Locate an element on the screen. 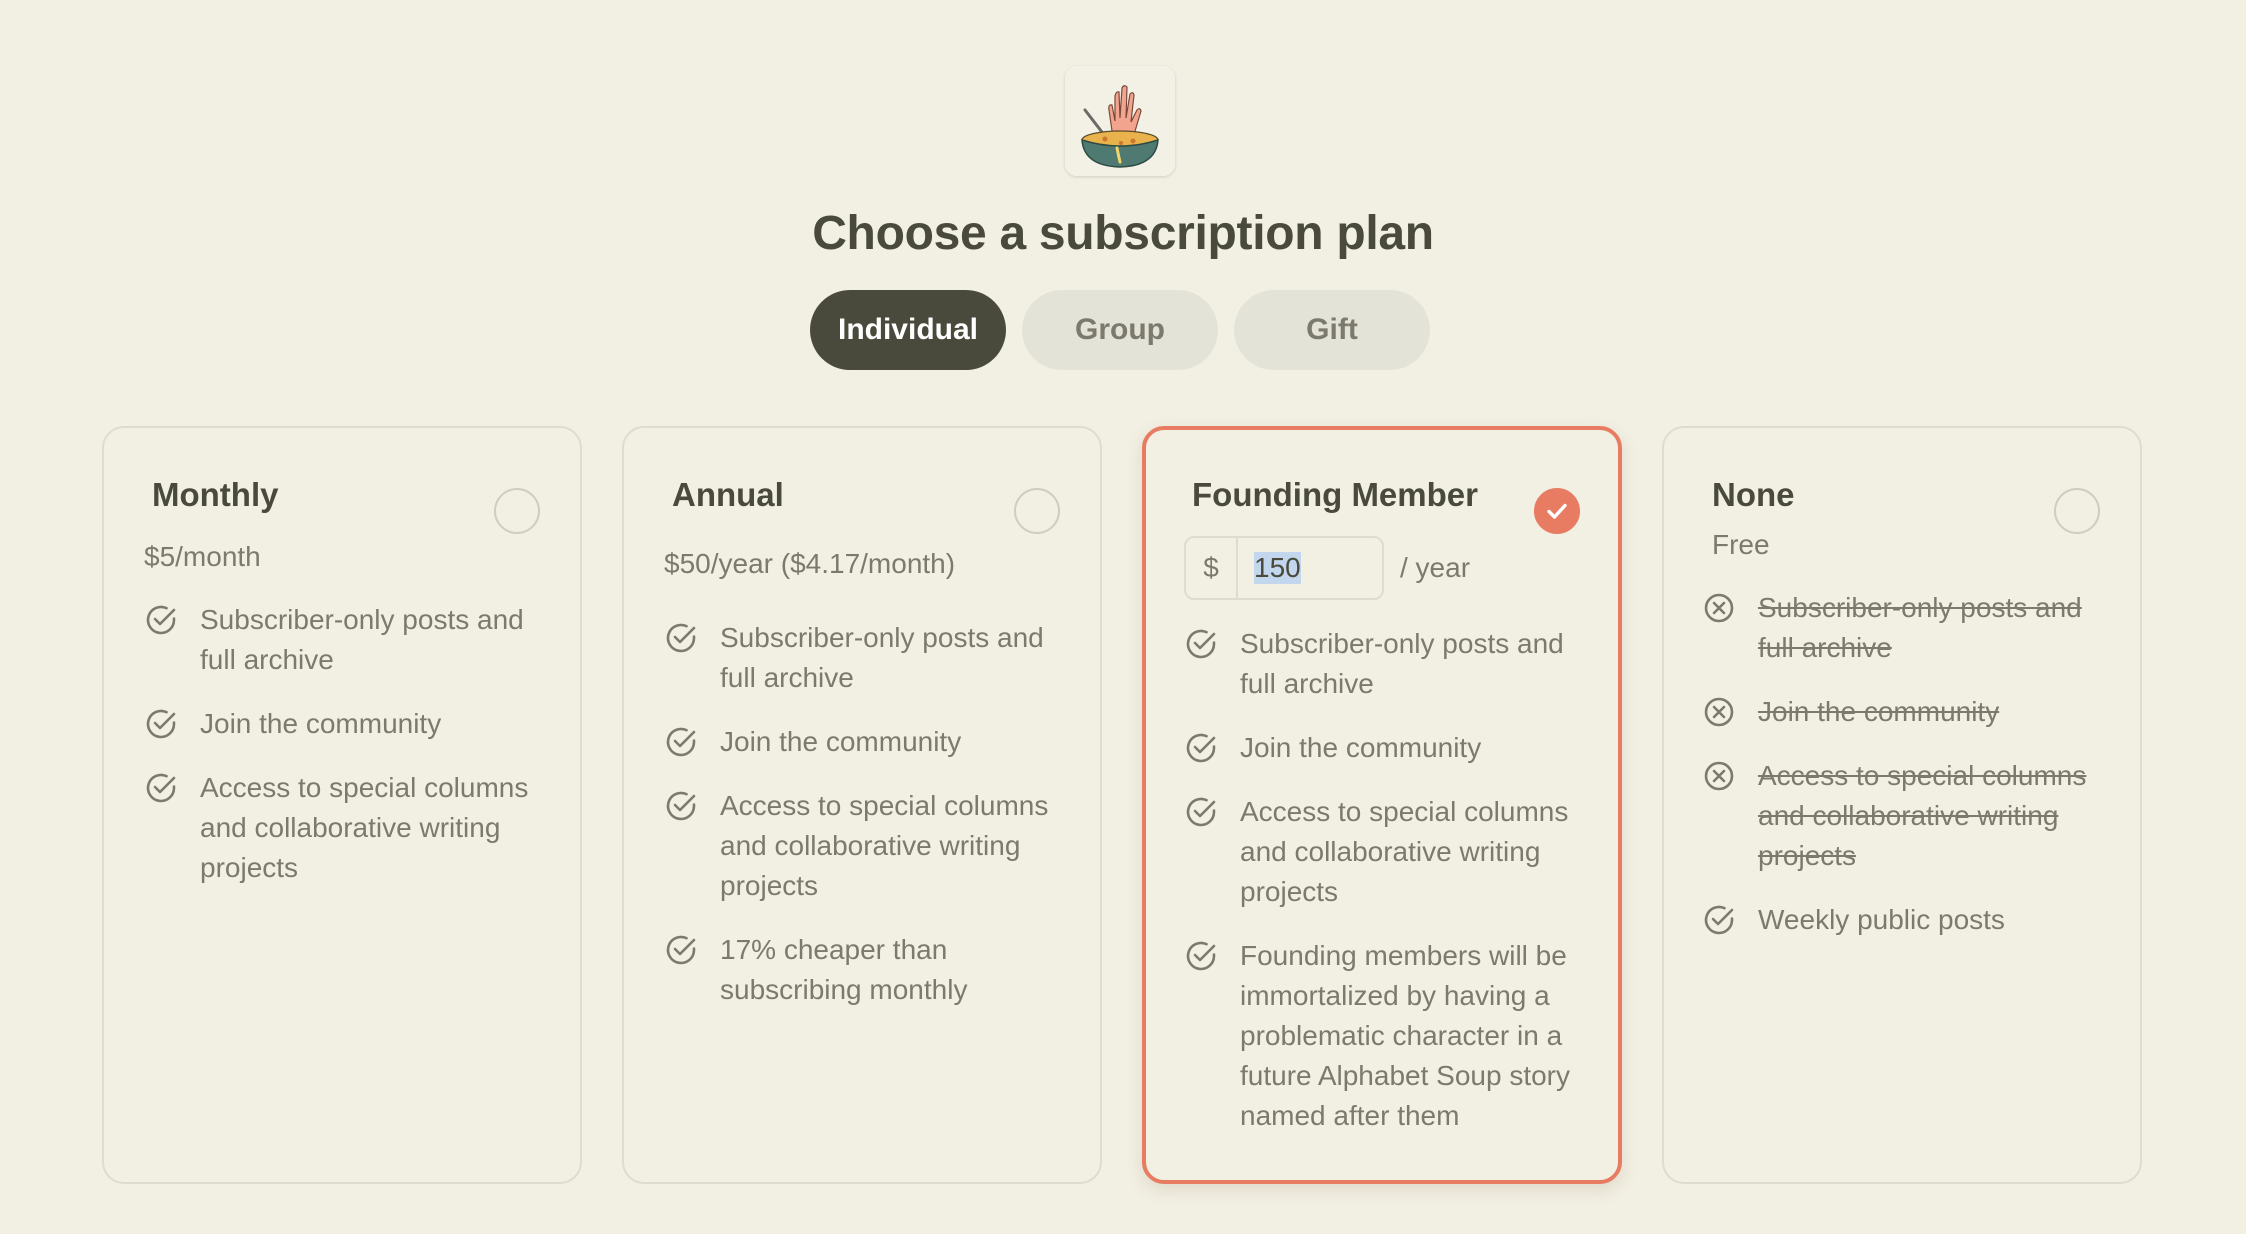 The image size is (2246, 1234). tab-group: Group is located at coordinates (1120, 330).